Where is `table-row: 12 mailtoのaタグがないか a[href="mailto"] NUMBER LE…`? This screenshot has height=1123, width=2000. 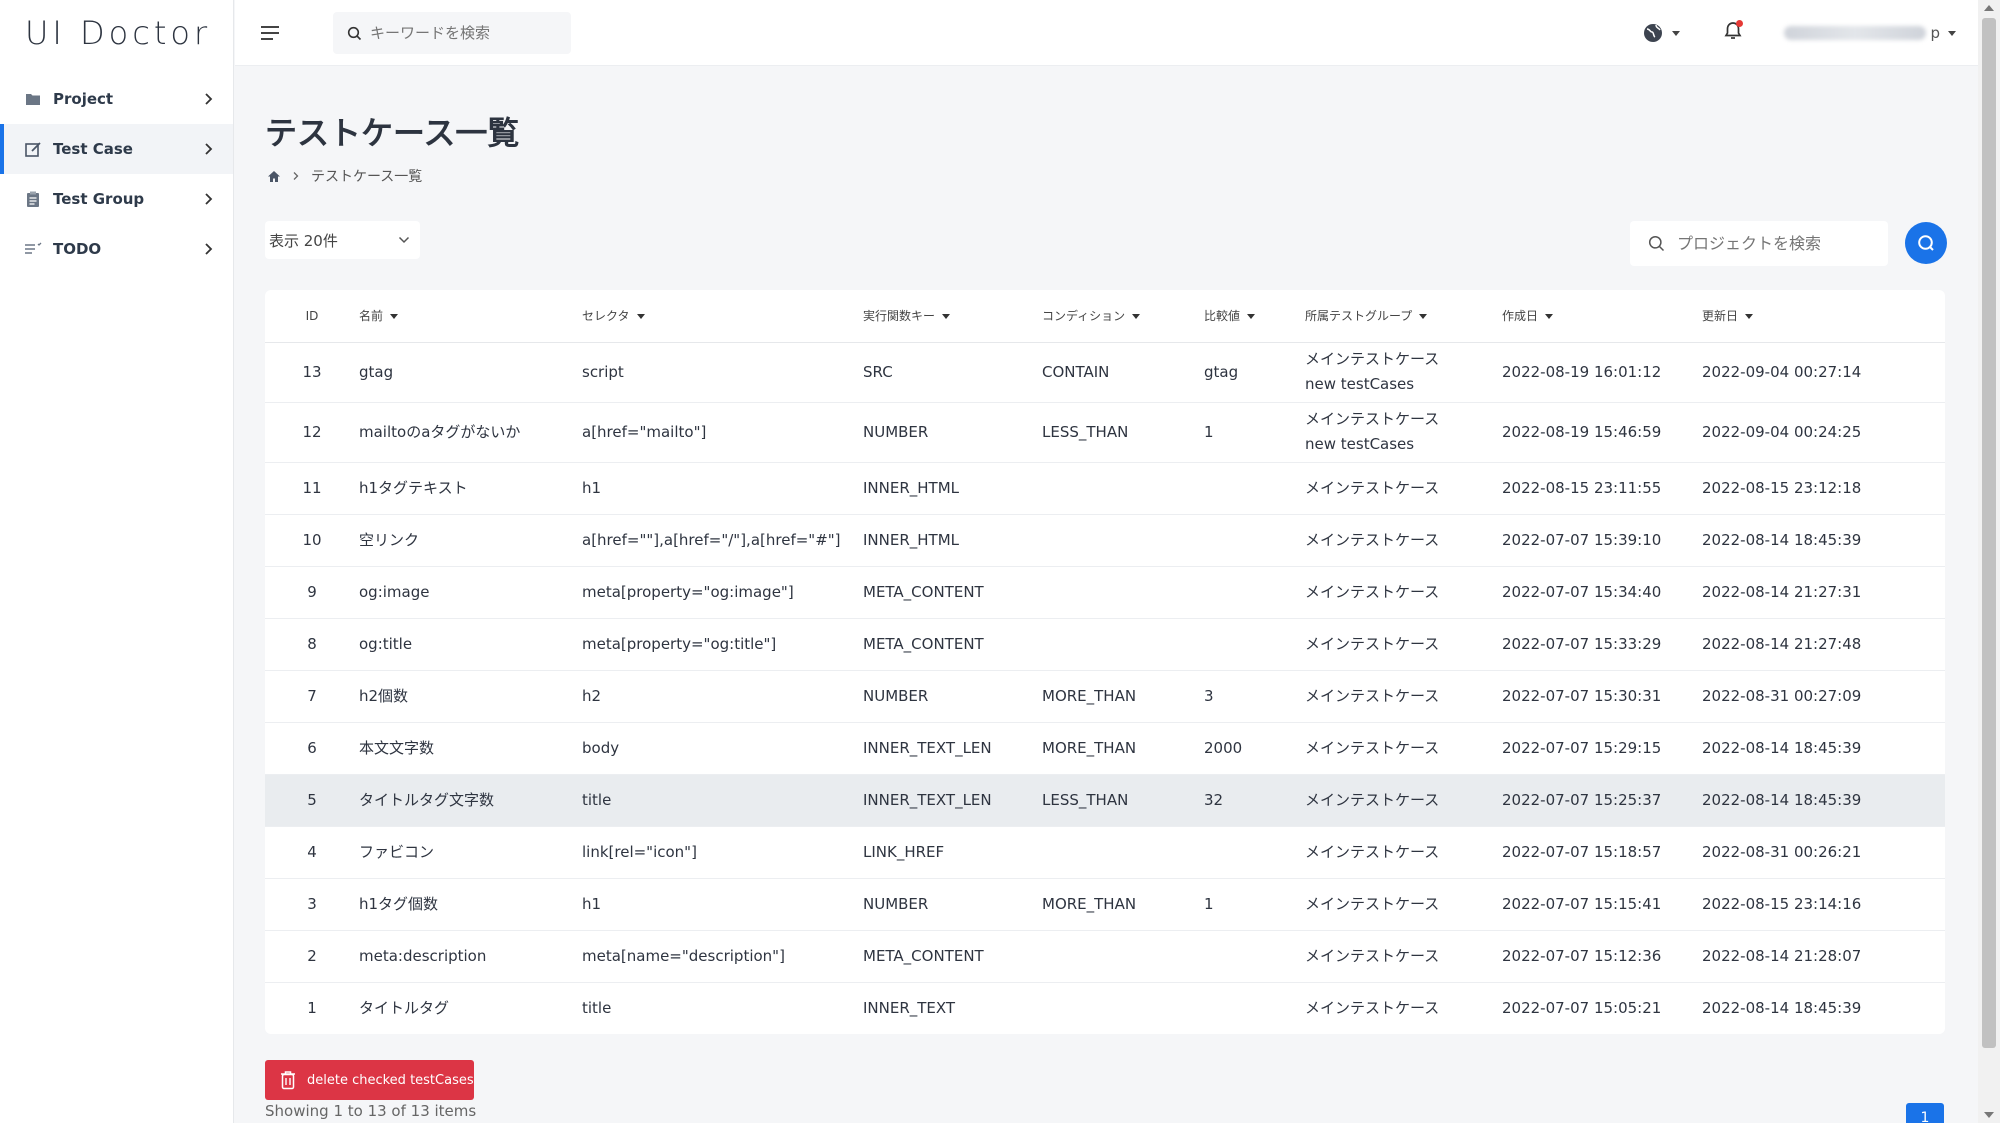
table-row: 12 mailtoのaタグがないか a[href="mailto"] NUMBER LE… is located at coordinates (1105, 432).